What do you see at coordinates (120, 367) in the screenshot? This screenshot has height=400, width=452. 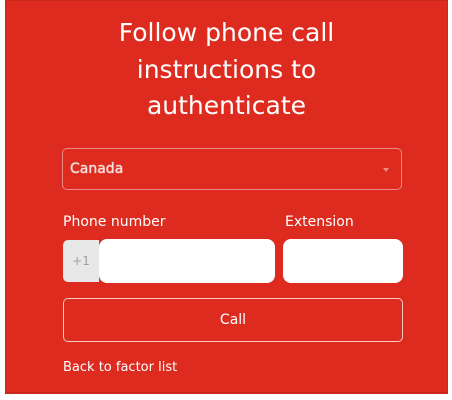 I see `back-to-factor-list-link: Back to factor list` at bounding box center [120, 367].